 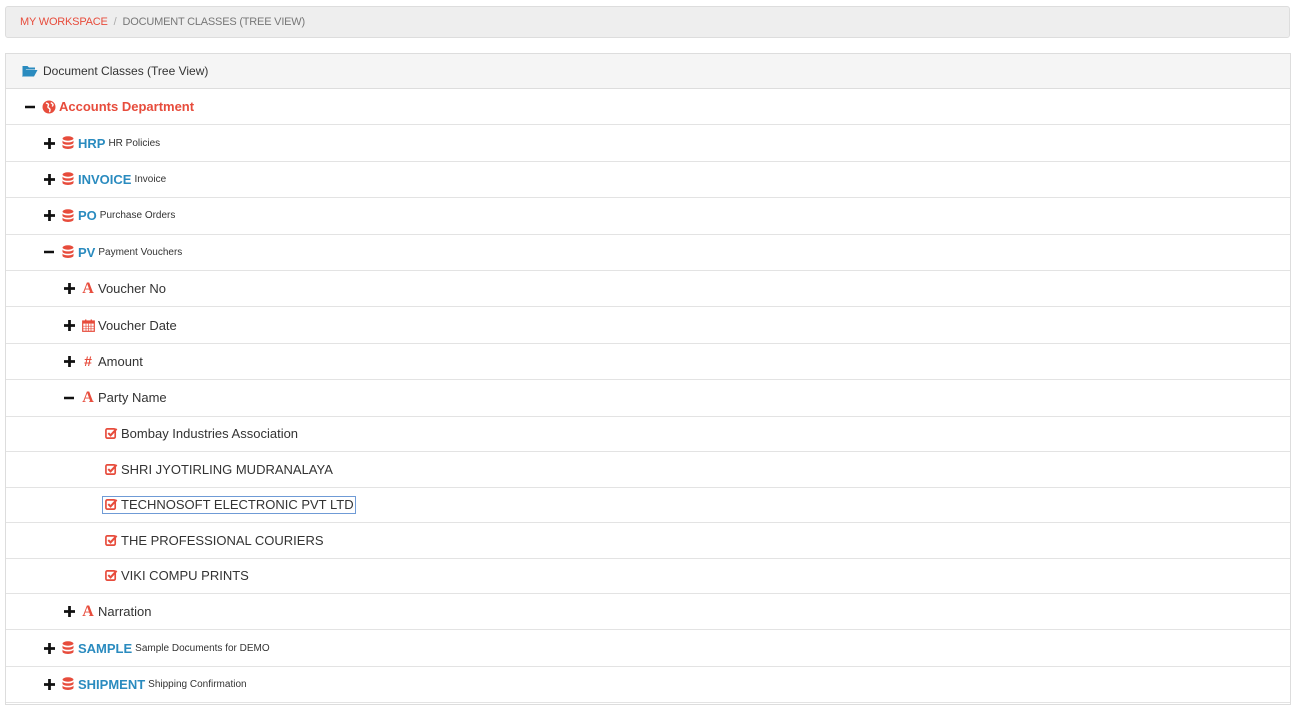 I want to click on class-description: Shipping Confirmation, so click(x=197, y=684).